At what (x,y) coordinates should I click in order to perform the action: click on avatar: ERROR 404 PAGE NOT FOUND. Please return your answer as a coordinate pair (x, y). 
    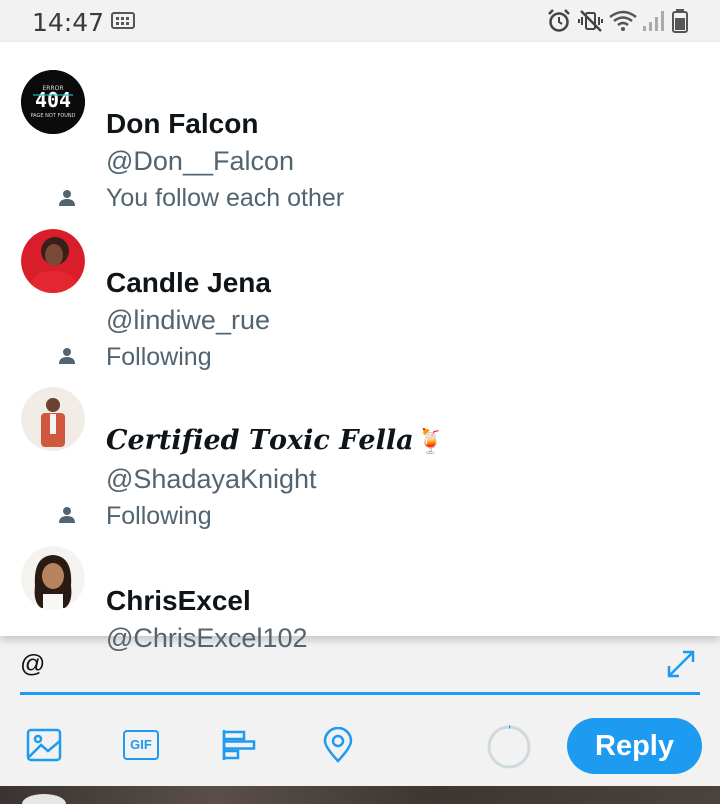
    Looking at the image, I should click on (53, 102).